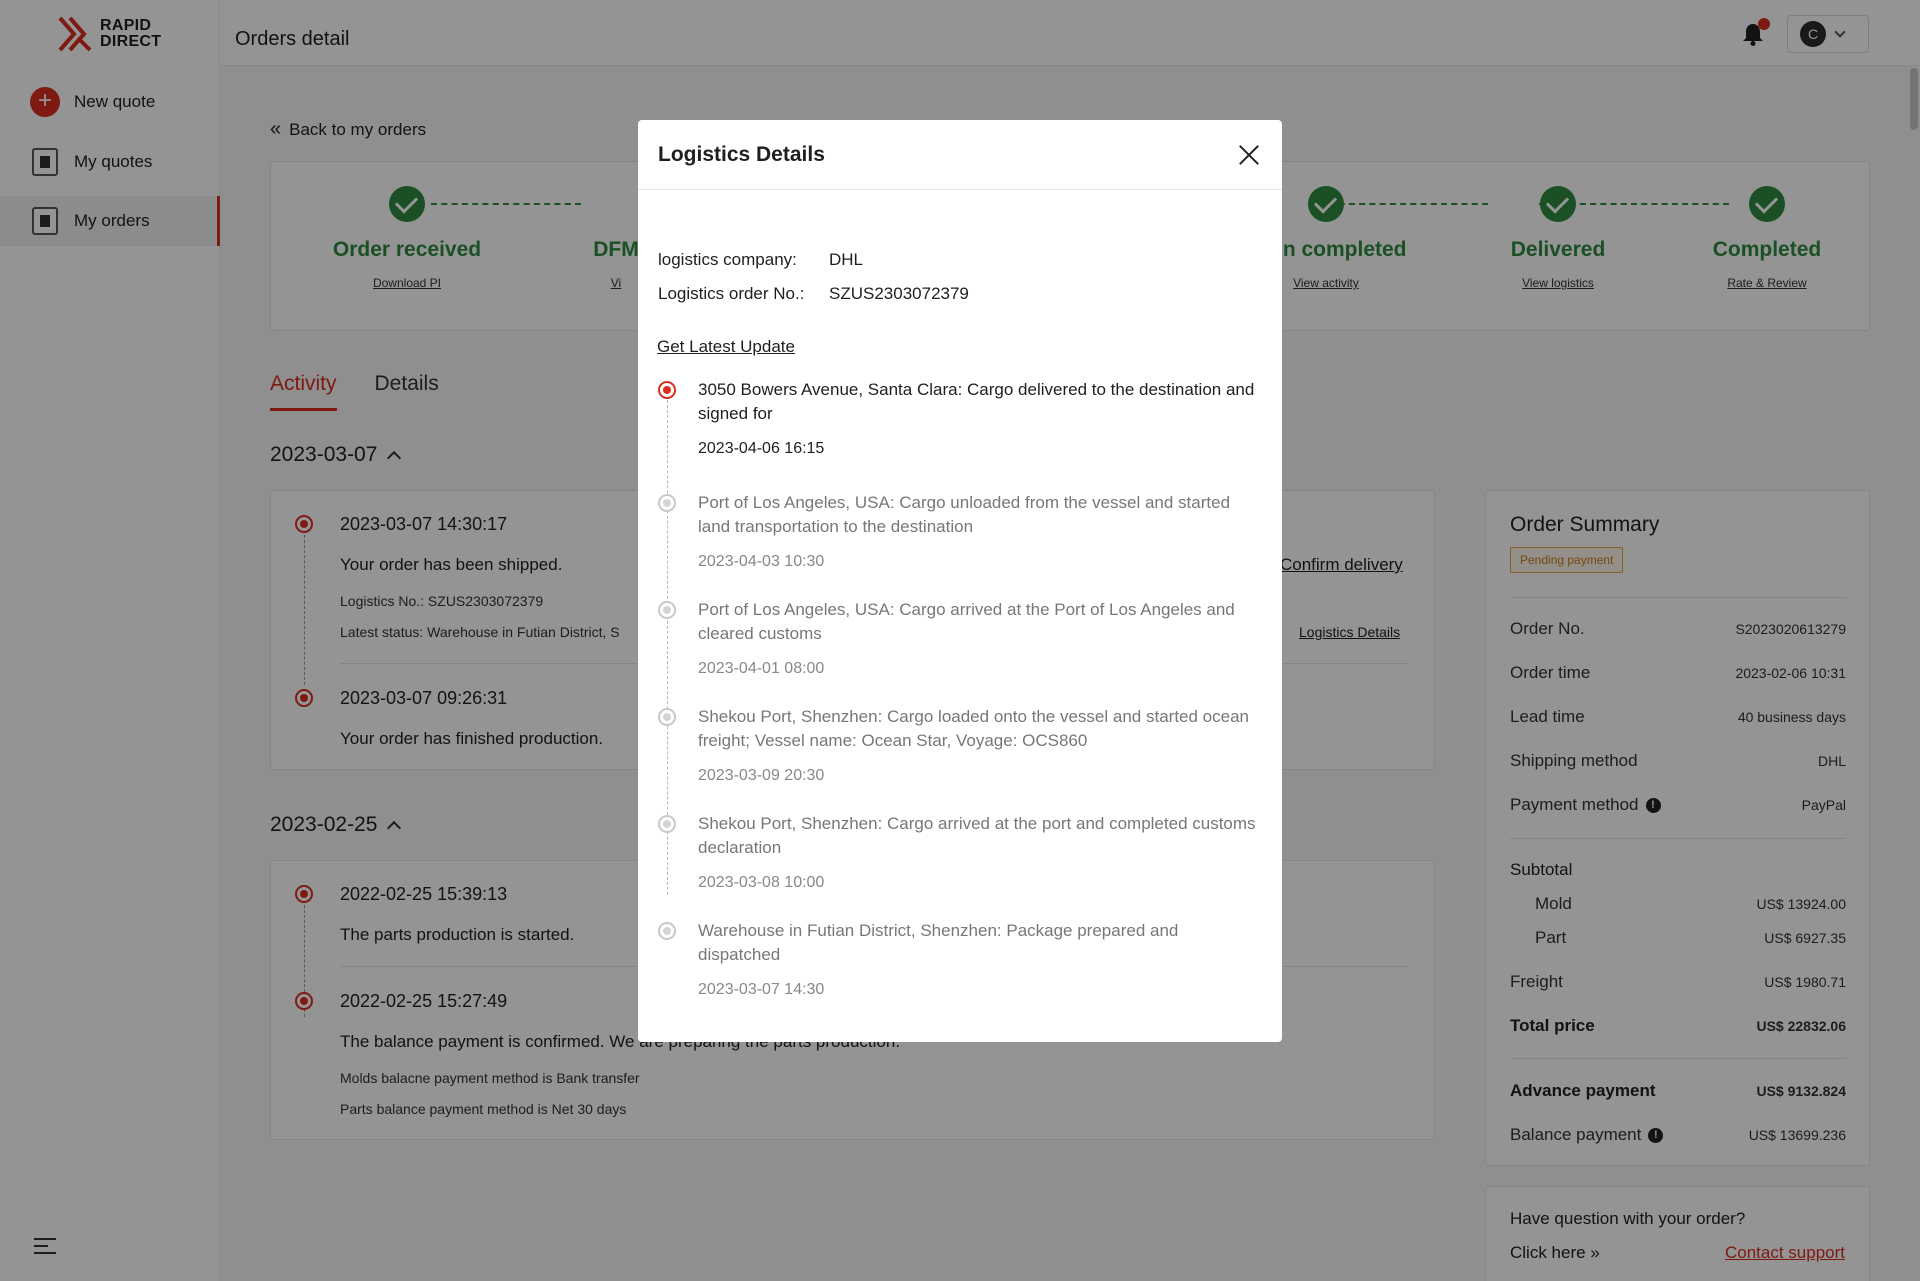 Image resolution: width=1920 pixels, height=1281 pixels. Describe the element at coordinates (899, 293) in the screenshot. I see `logistics-order-value: SZUS2303072379` at that location.